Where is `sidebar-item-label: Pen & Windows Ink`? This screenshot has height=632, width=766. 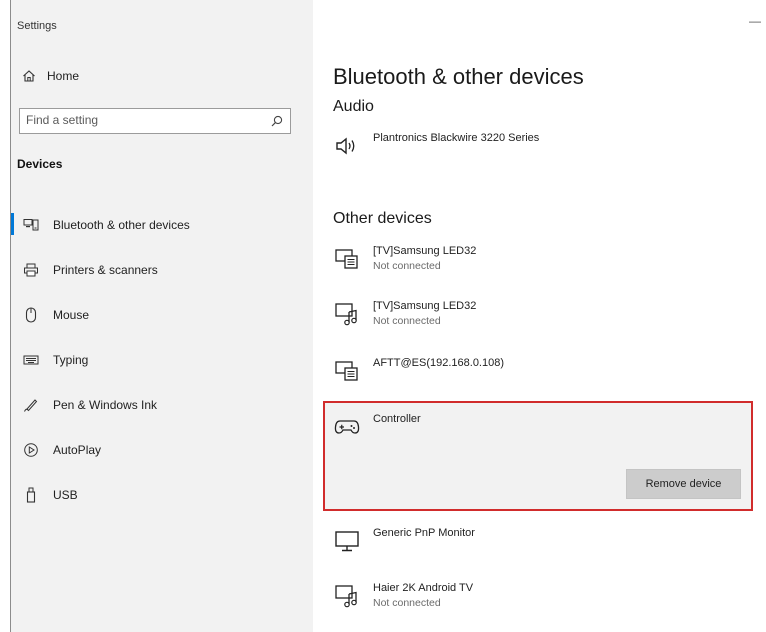 sidebar-item-label: Pen & Windows Ink is located at coordinates (105, 404).